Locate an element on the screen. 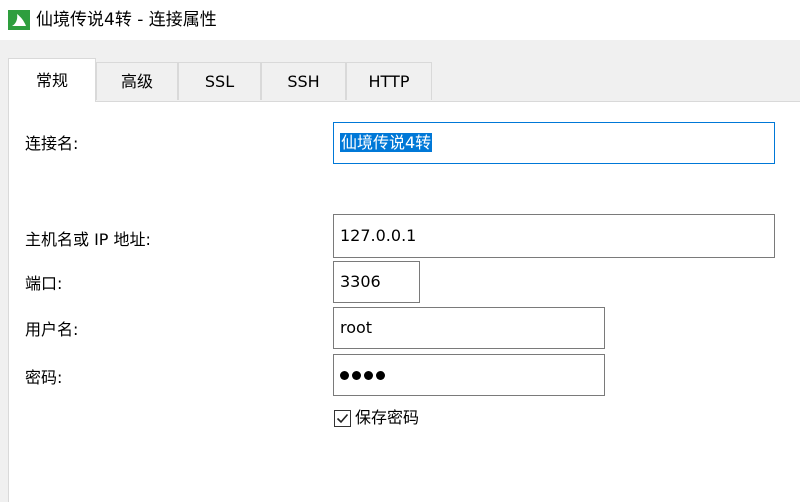 This screenshot has height=502, width=800. tab-label: SSL is located at coordinates (219, 81).